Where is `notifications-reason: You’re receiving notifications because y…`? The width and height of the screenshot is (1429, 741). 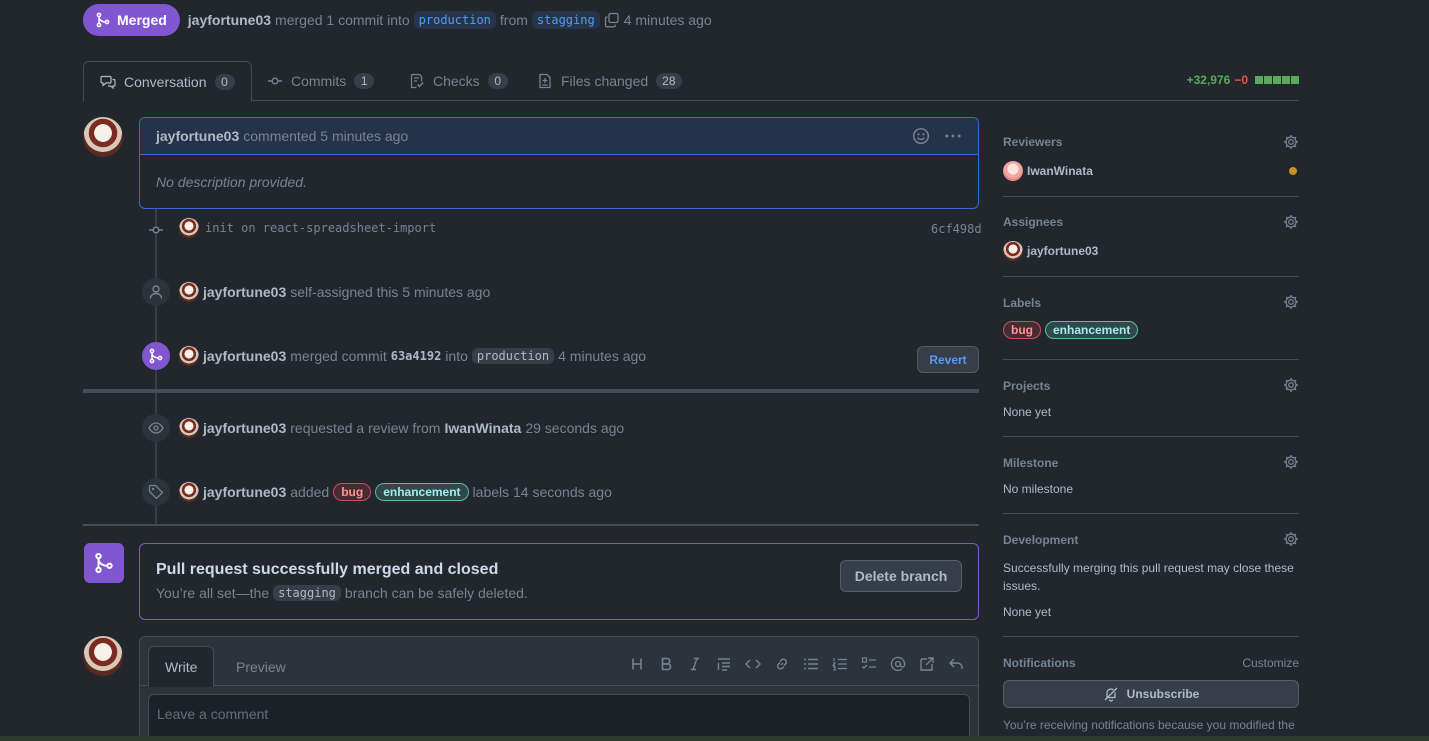
notifications-reason: You’re receiving notifications because y… is located at coordinates (1149, 725).